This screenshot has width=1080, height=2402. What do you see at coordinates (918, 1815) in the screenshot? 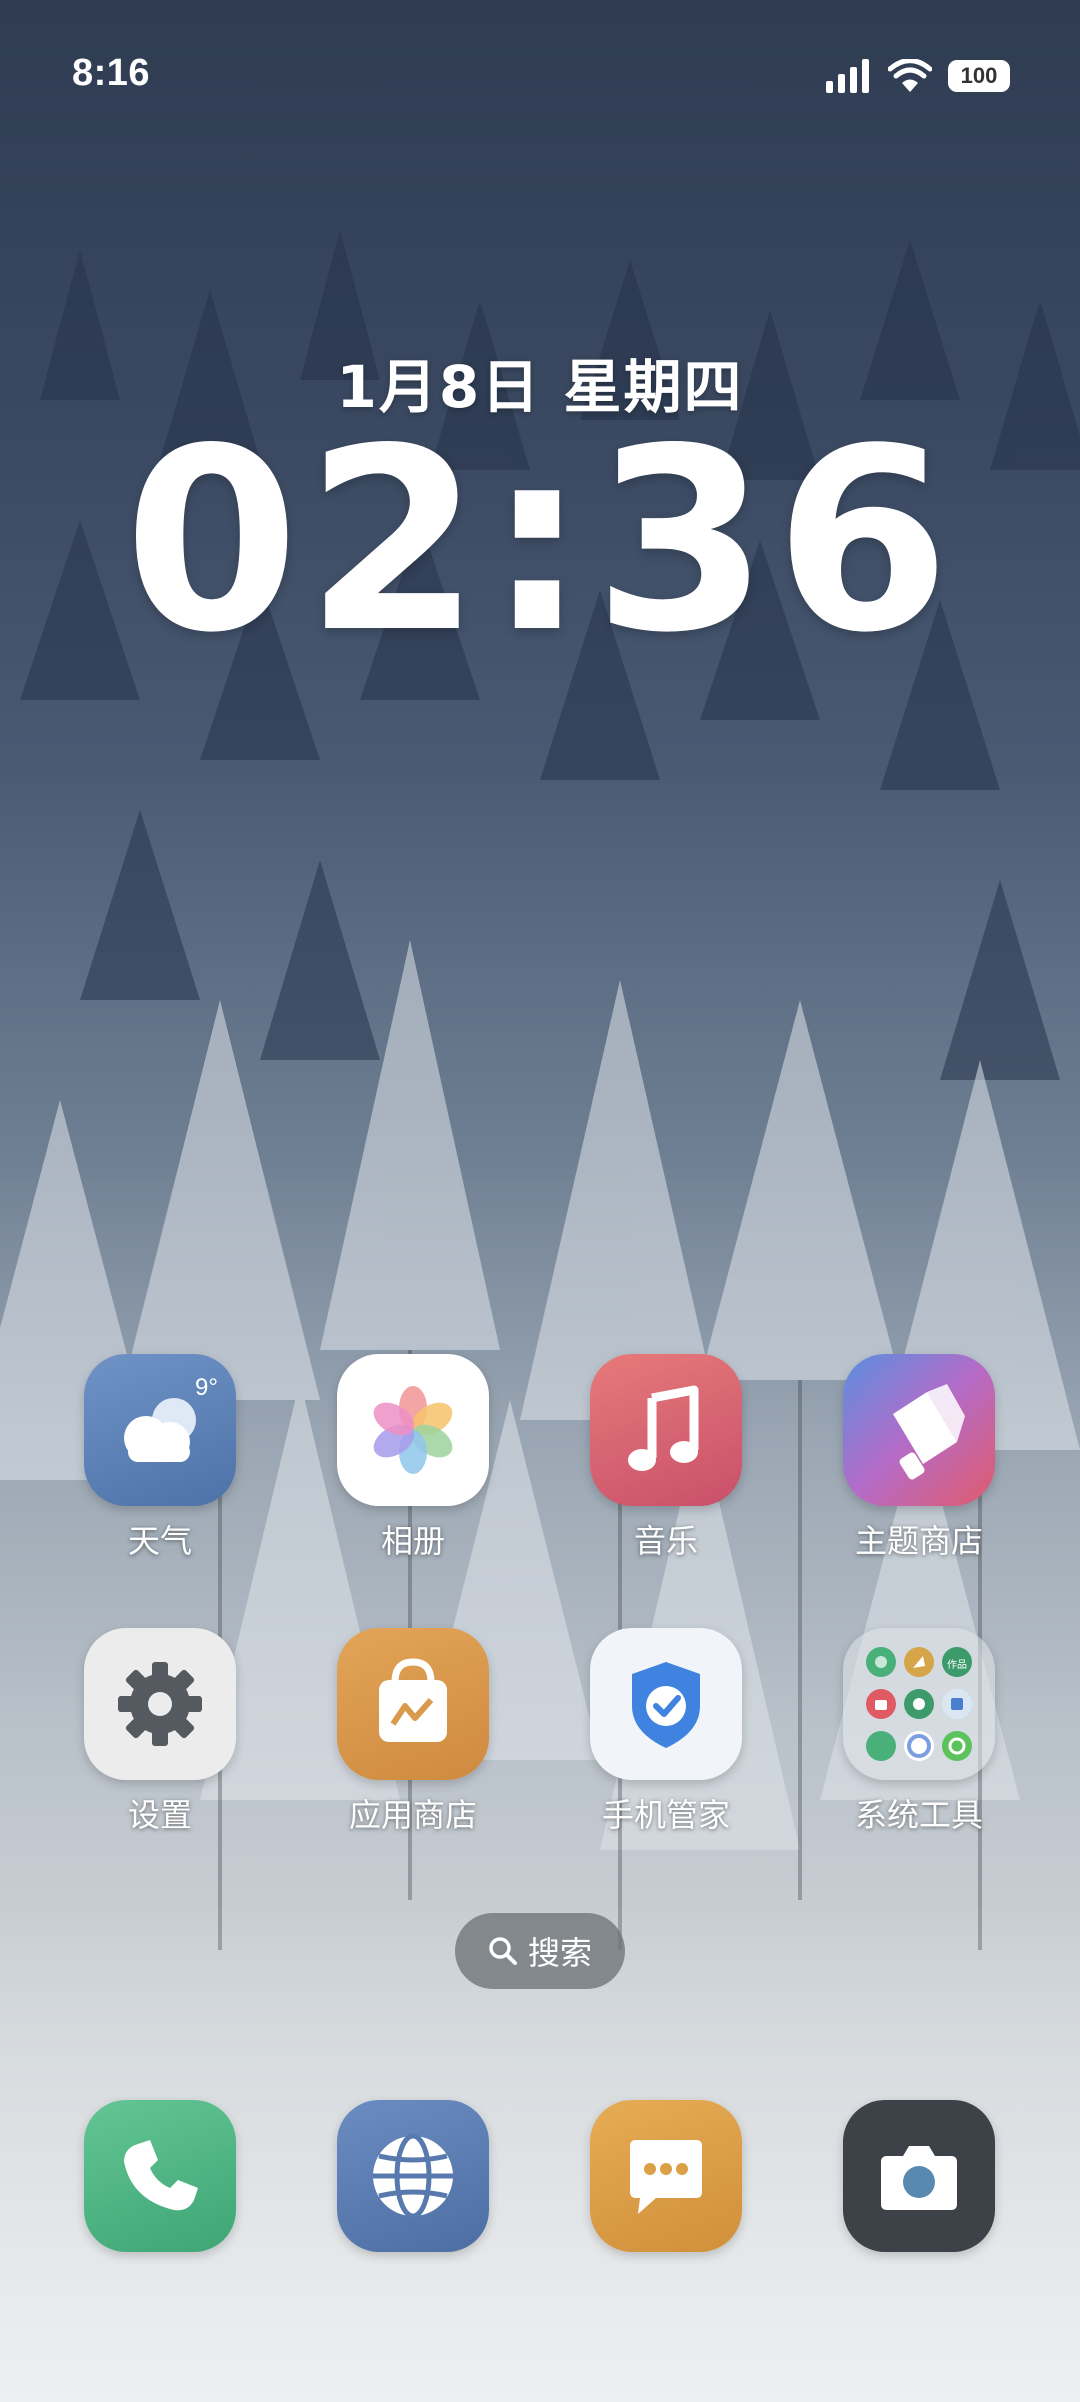
I see `app-label: 系统工具` at bounding box center [918, 1815].